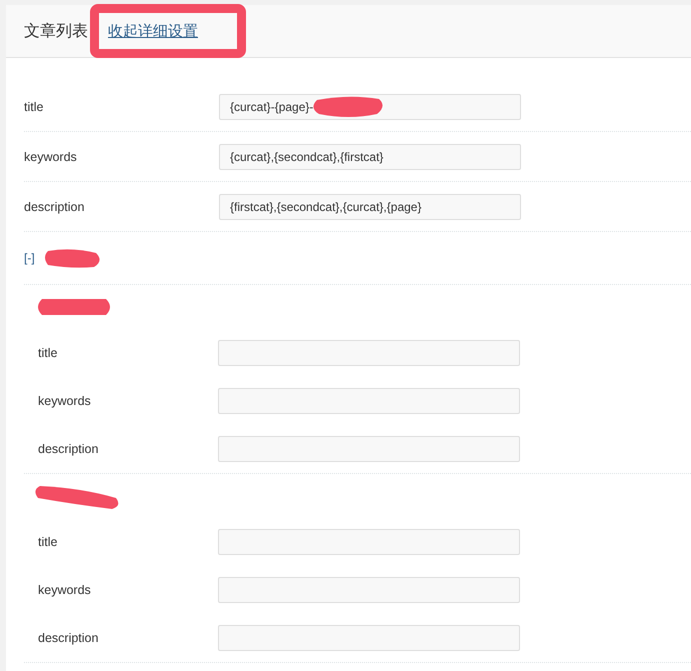 The width and height of the screenshot is (691, 671). I want to click on input-field: {curcat}-{page}-, so click(370, 107).